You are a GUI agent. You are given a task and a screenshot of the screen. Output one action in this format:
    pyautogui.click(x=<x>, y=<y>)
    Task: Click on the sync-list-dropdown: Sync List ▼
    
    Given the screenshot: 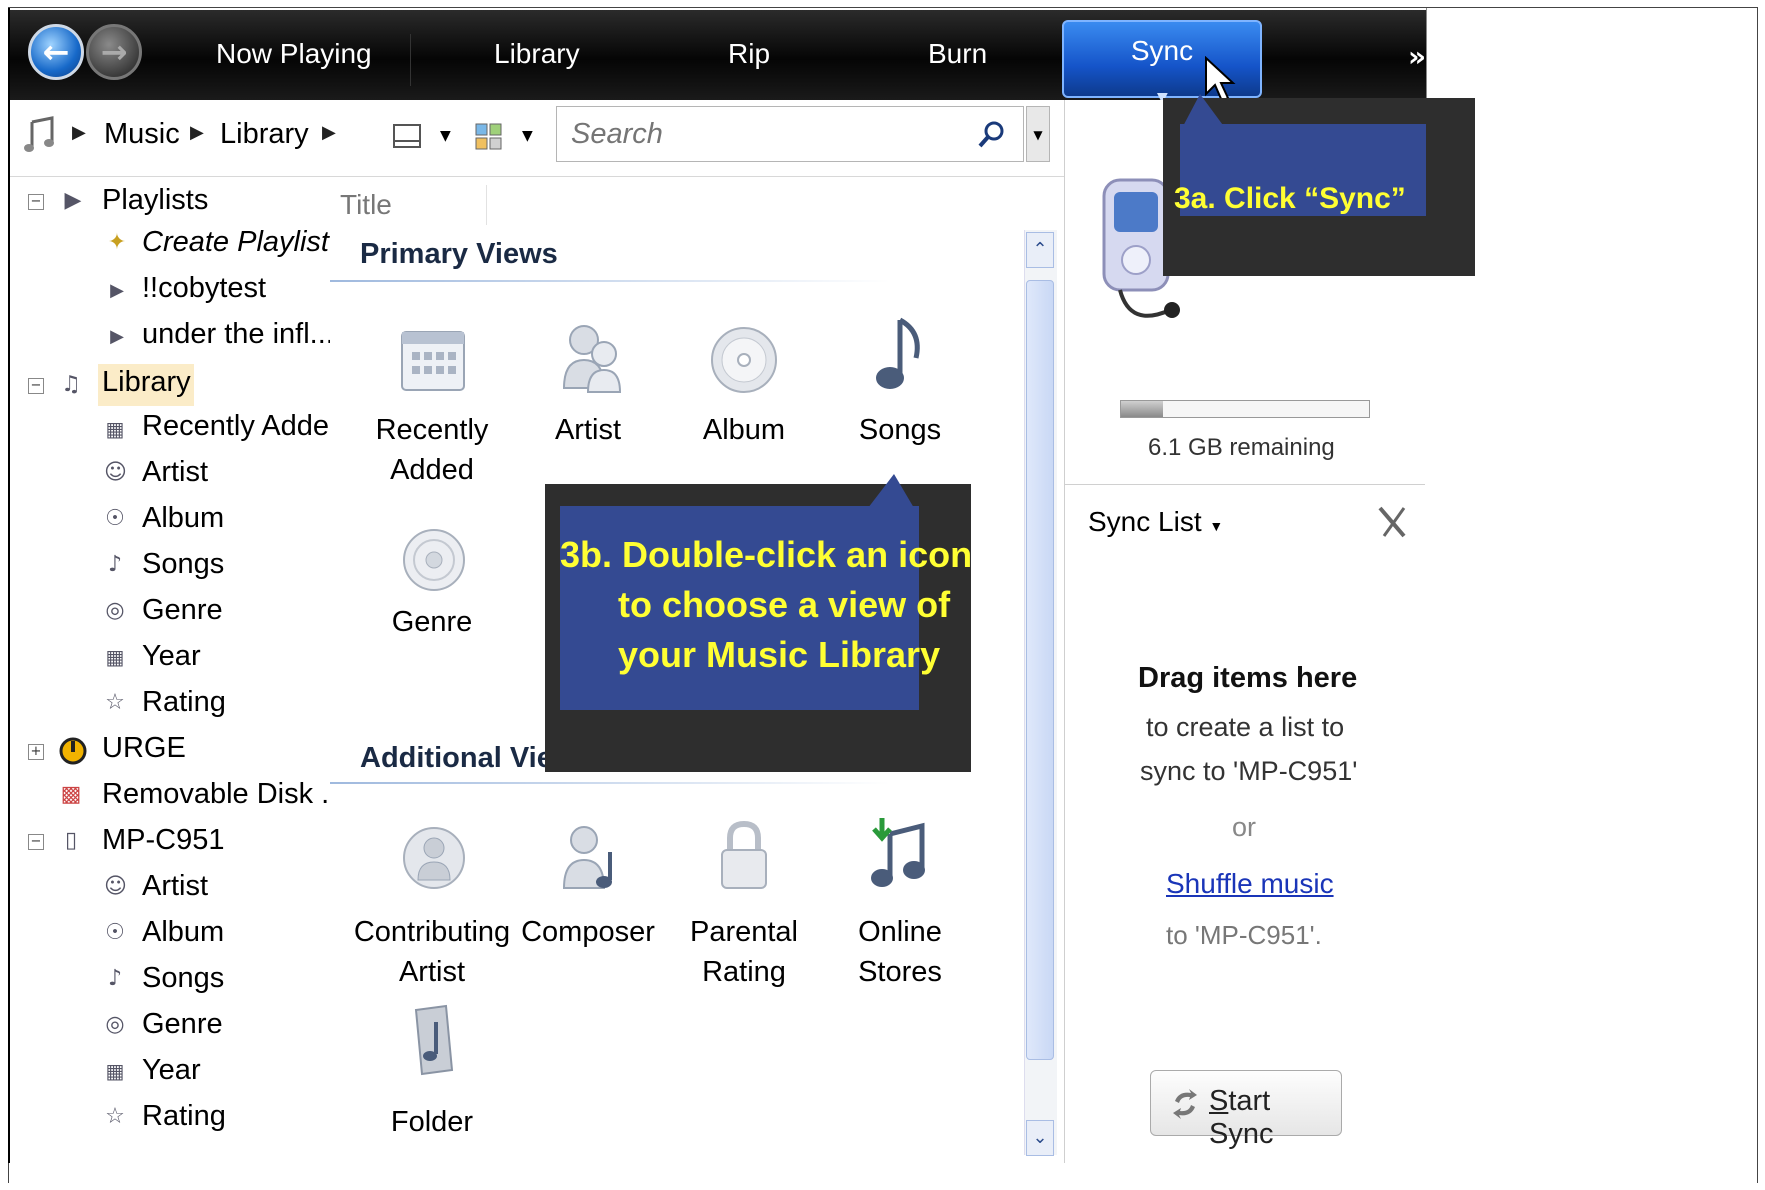 What is the action you would take?
    pyautogui.click(x=1155, y=522)
    